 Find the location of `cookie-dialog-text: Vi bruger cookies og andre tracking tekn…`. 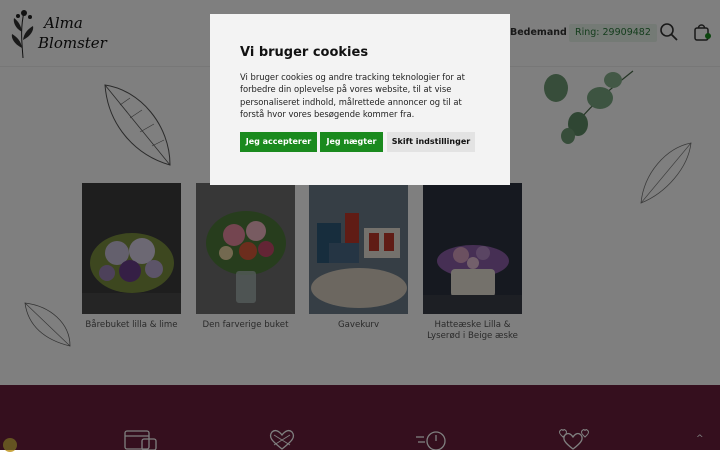

cookie-dialog-text: Vi bruger cookies og andre tracking tekn… is located at coordinates (352, 95).